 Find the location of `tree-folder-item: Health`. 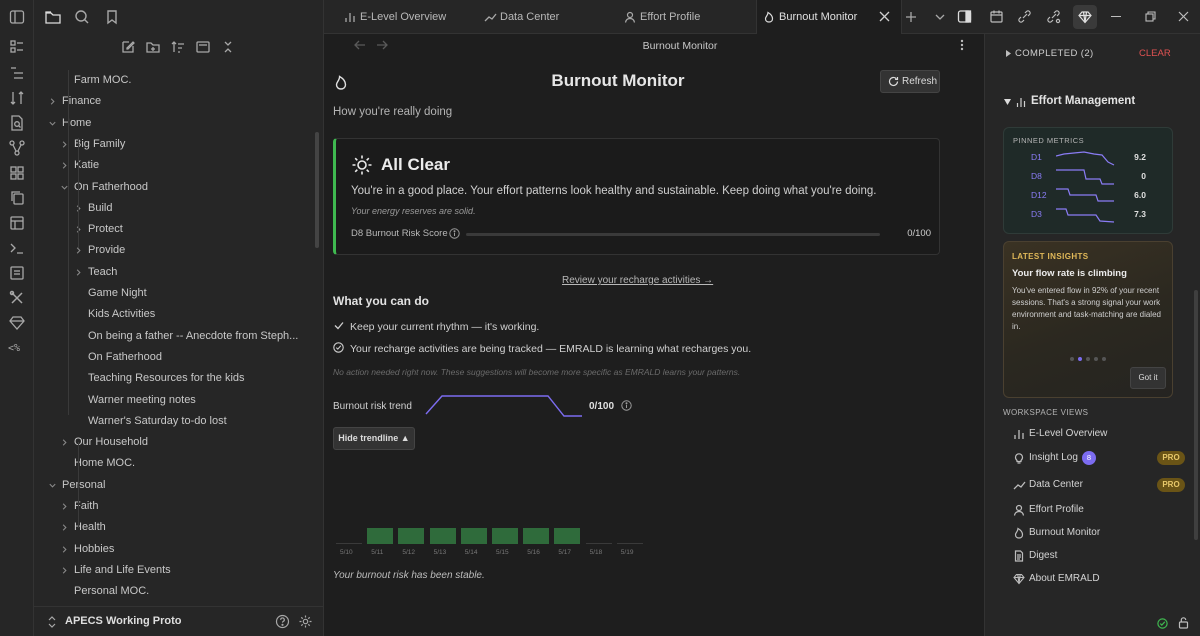

tree-folder-item: Health is located at coordinates (185, 527).